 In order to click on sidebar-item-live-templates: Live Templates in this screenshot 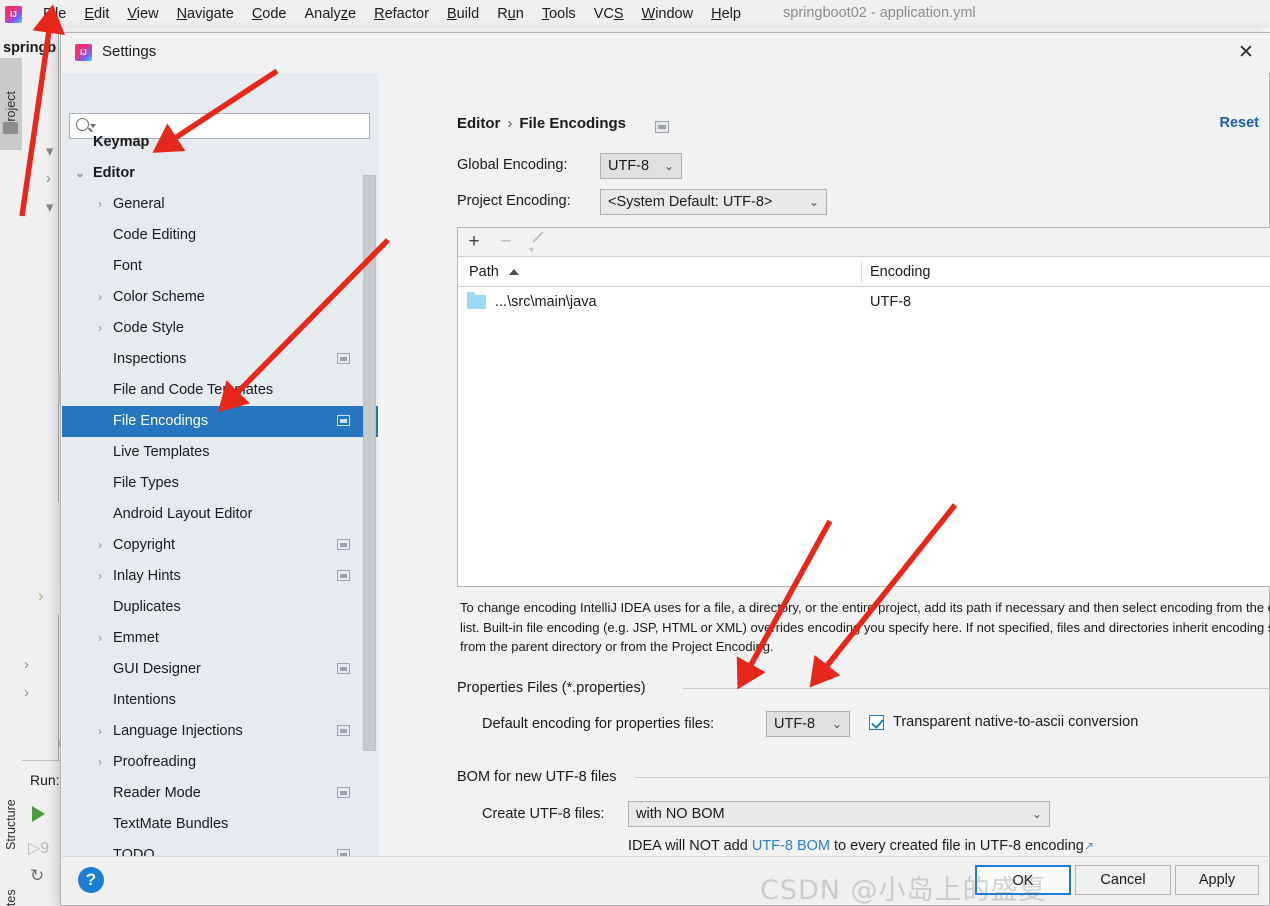, I will do `click(220, 452)`.